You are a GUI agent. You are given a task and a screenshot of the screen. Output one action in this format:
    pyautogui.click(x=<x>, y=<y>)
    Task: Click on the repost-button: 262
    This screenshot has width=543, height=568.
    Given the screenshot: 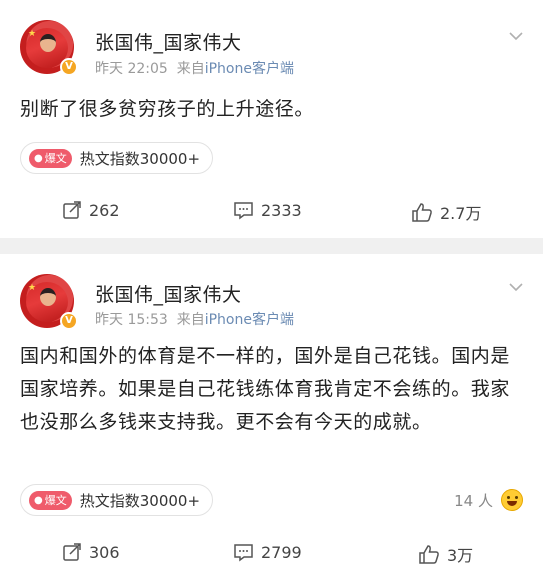 What is the action you would take?
    pyautogui.click(x=91, y=210)
    